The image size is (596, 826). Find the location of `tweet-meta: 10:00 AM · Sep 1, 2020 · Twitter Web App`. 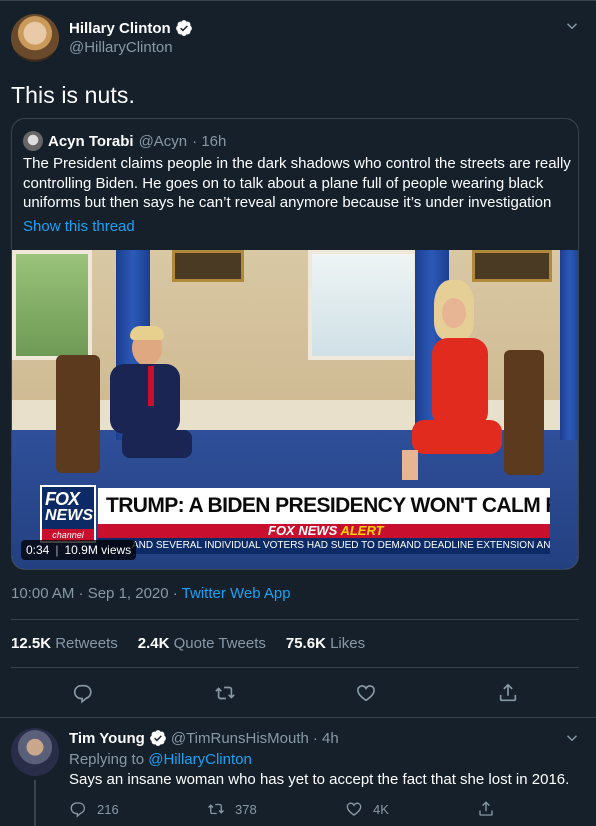

tweet-meta: 10:00 AM · Sep 1, 2020 · Twitter Web App is located at coordinates (151, 593).